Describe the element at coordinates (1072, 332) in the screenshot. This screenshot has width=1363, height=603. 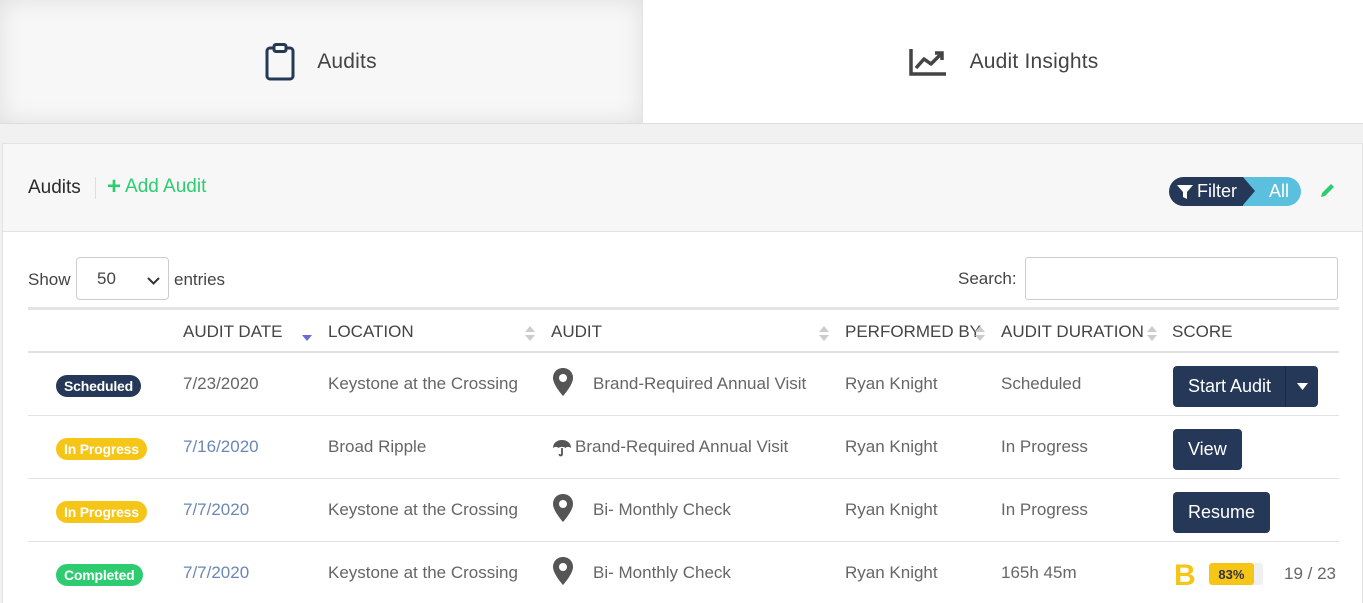
I see `column-header-audit-duration: Audit Duration` at that location.